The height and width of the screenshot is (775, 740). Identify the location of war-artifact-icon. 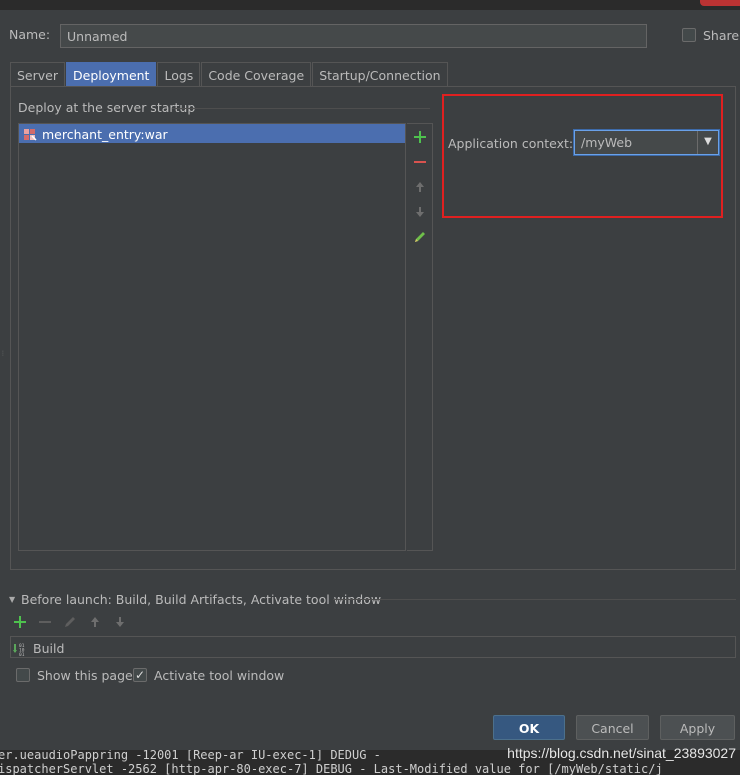
(30, 135).